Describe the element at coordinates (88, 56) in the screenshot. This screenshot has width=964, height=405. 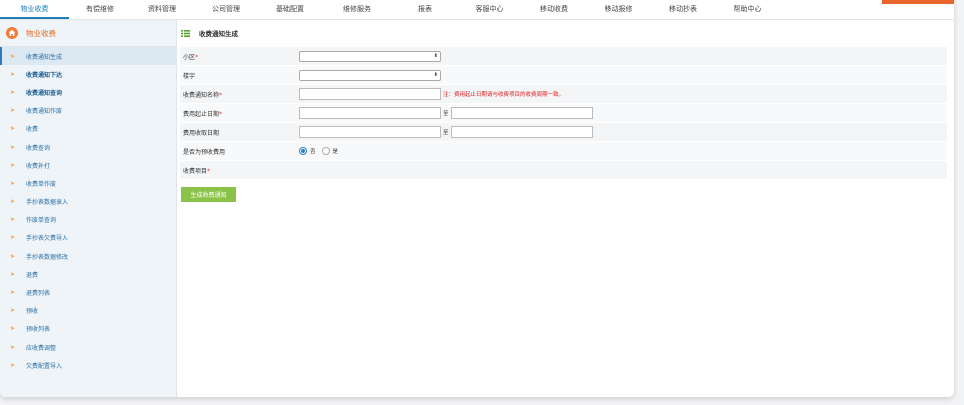
I see `sidebar-item-notice-generate: ➤ 收费通知生成` at that location.